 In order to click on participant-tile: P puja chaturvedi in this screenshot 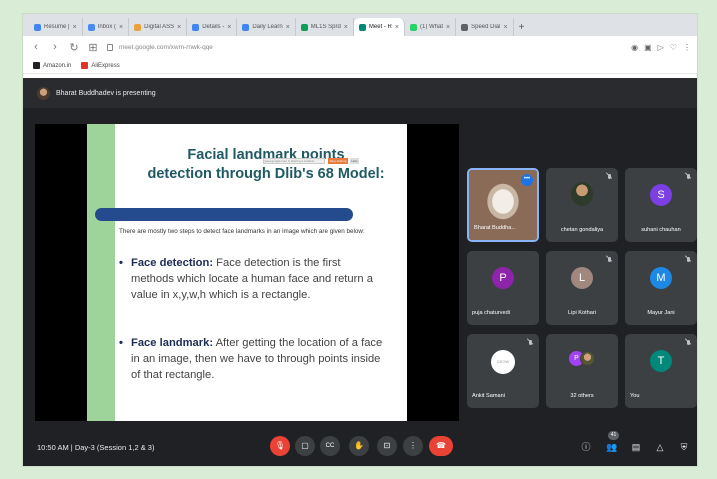, I will do `click(503, 288)`.